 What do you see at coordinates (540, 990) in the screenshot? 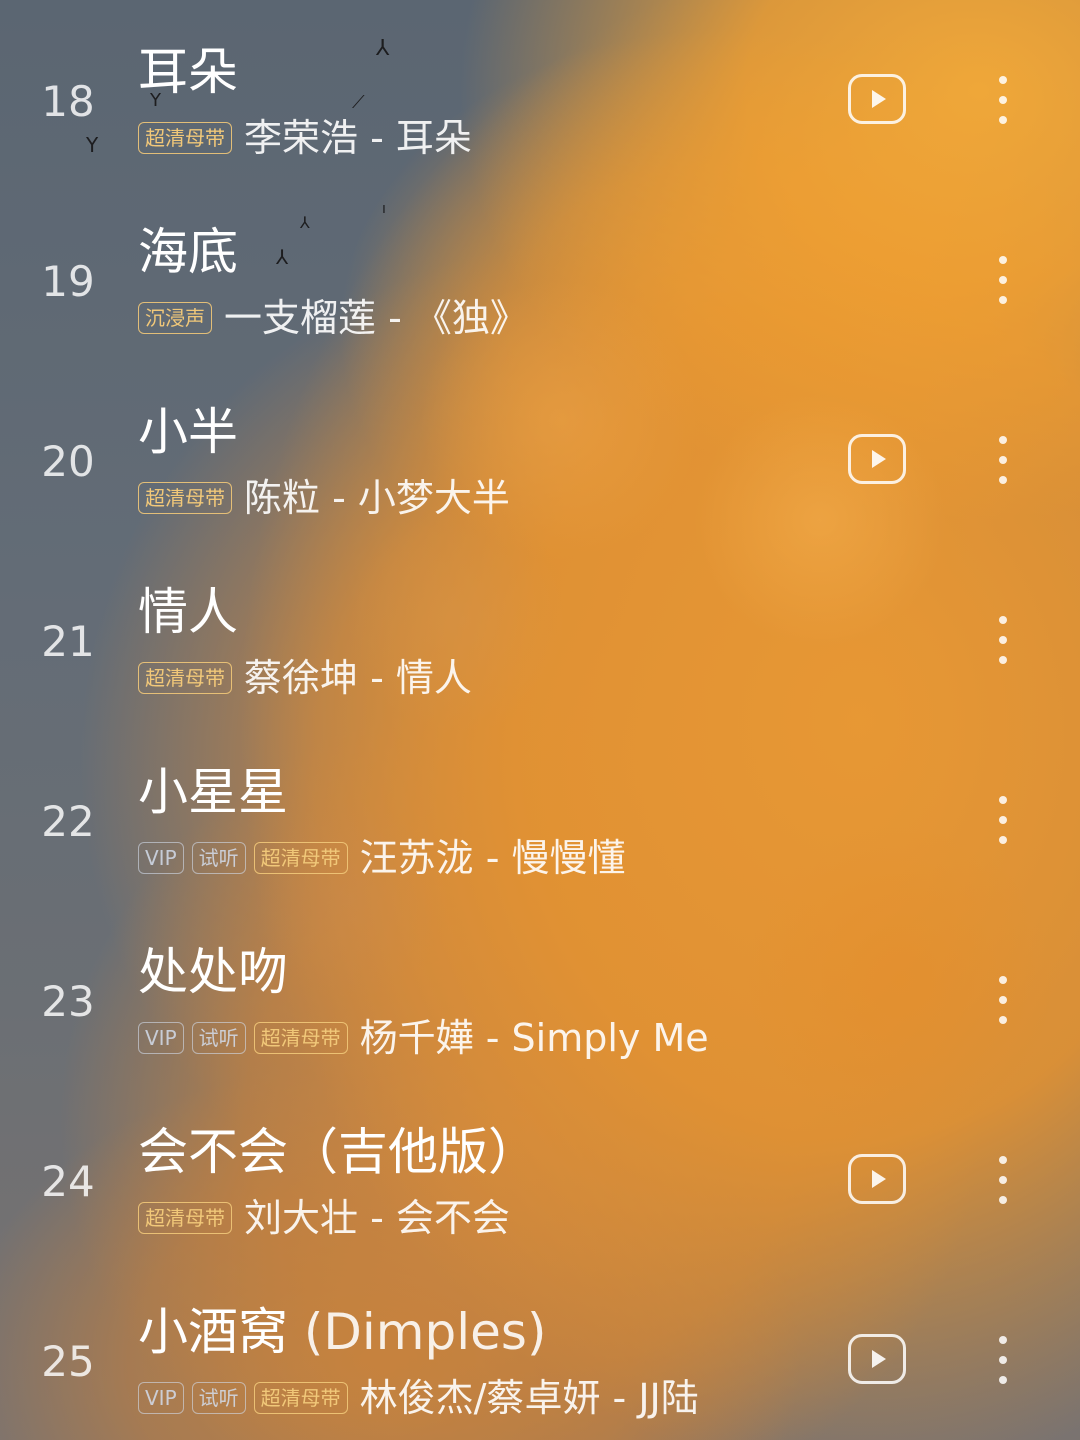
I see `song-row: 23 处处吻 VIP 试听 超清母带 杨千嬅 - Simply Me` at bounding box center [540, 990].